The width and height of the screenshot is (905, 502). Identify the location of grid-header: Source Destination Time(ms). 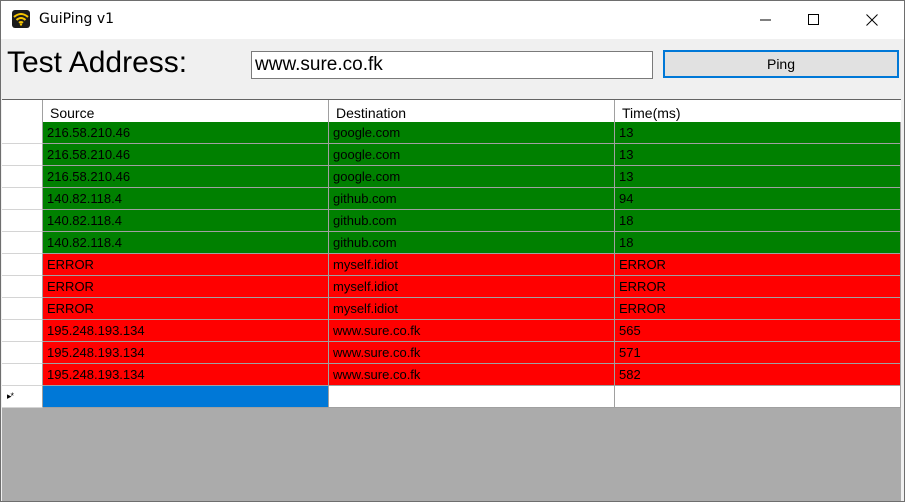
(451, 111).